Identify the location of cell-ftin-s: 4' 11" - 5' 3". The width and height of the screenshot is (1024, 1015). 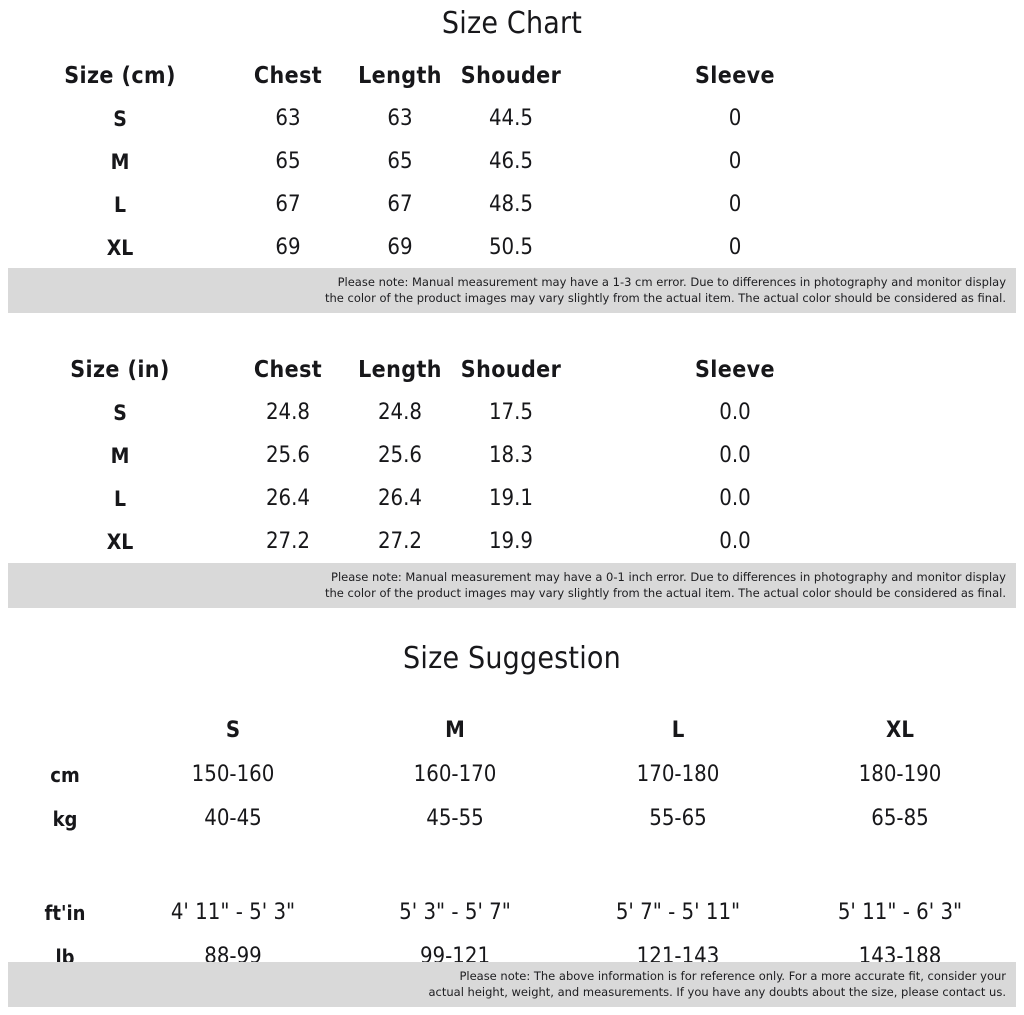
(233, 912).